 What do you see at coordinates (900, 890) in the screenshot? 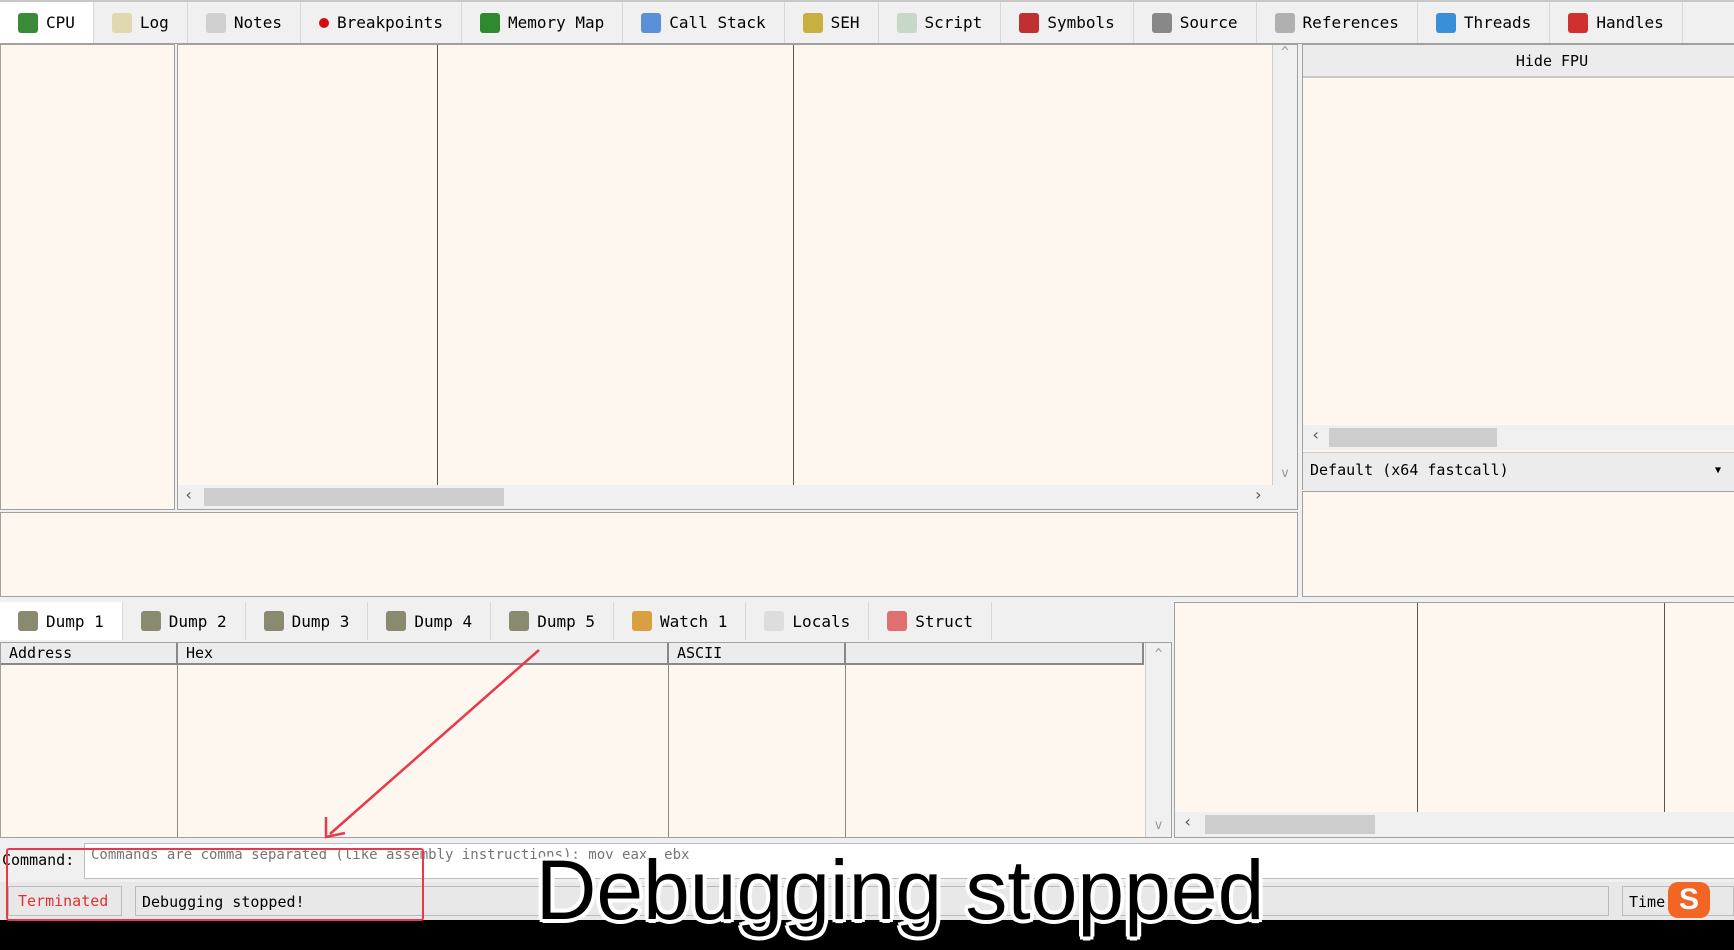
I see `video-caption: Debugging stopped` at bounding box center [900, 890].